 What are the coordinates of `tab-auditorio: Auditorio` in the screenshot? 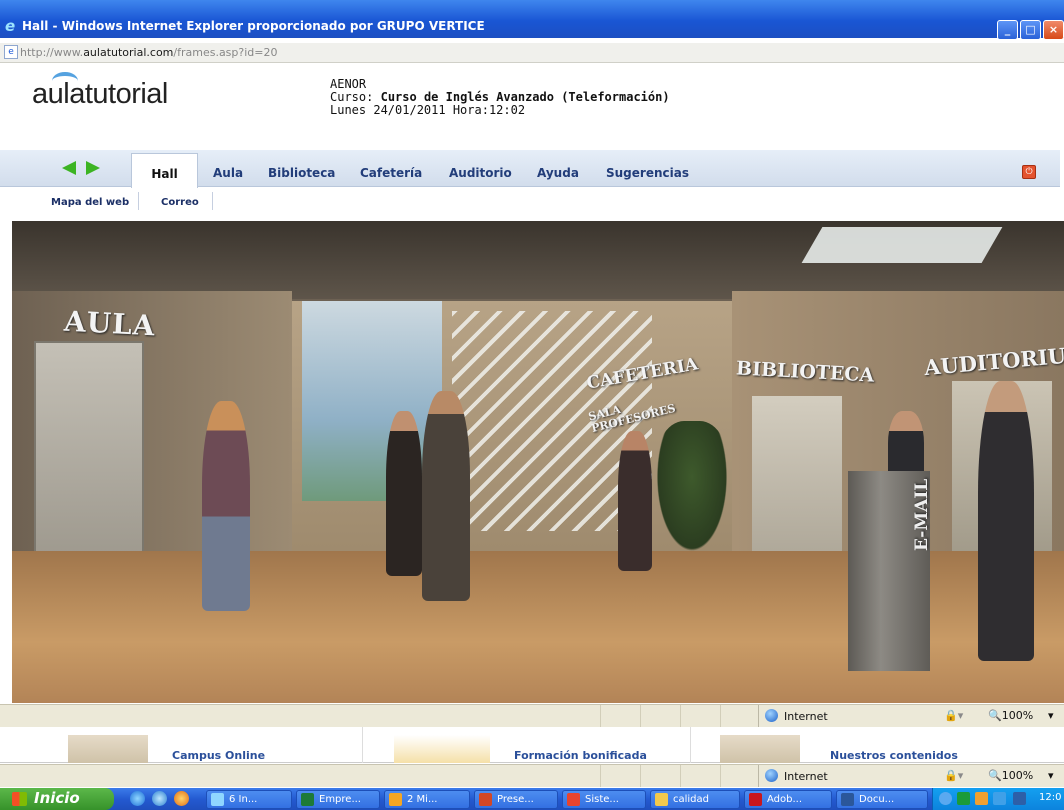 It's located at (480, 168).